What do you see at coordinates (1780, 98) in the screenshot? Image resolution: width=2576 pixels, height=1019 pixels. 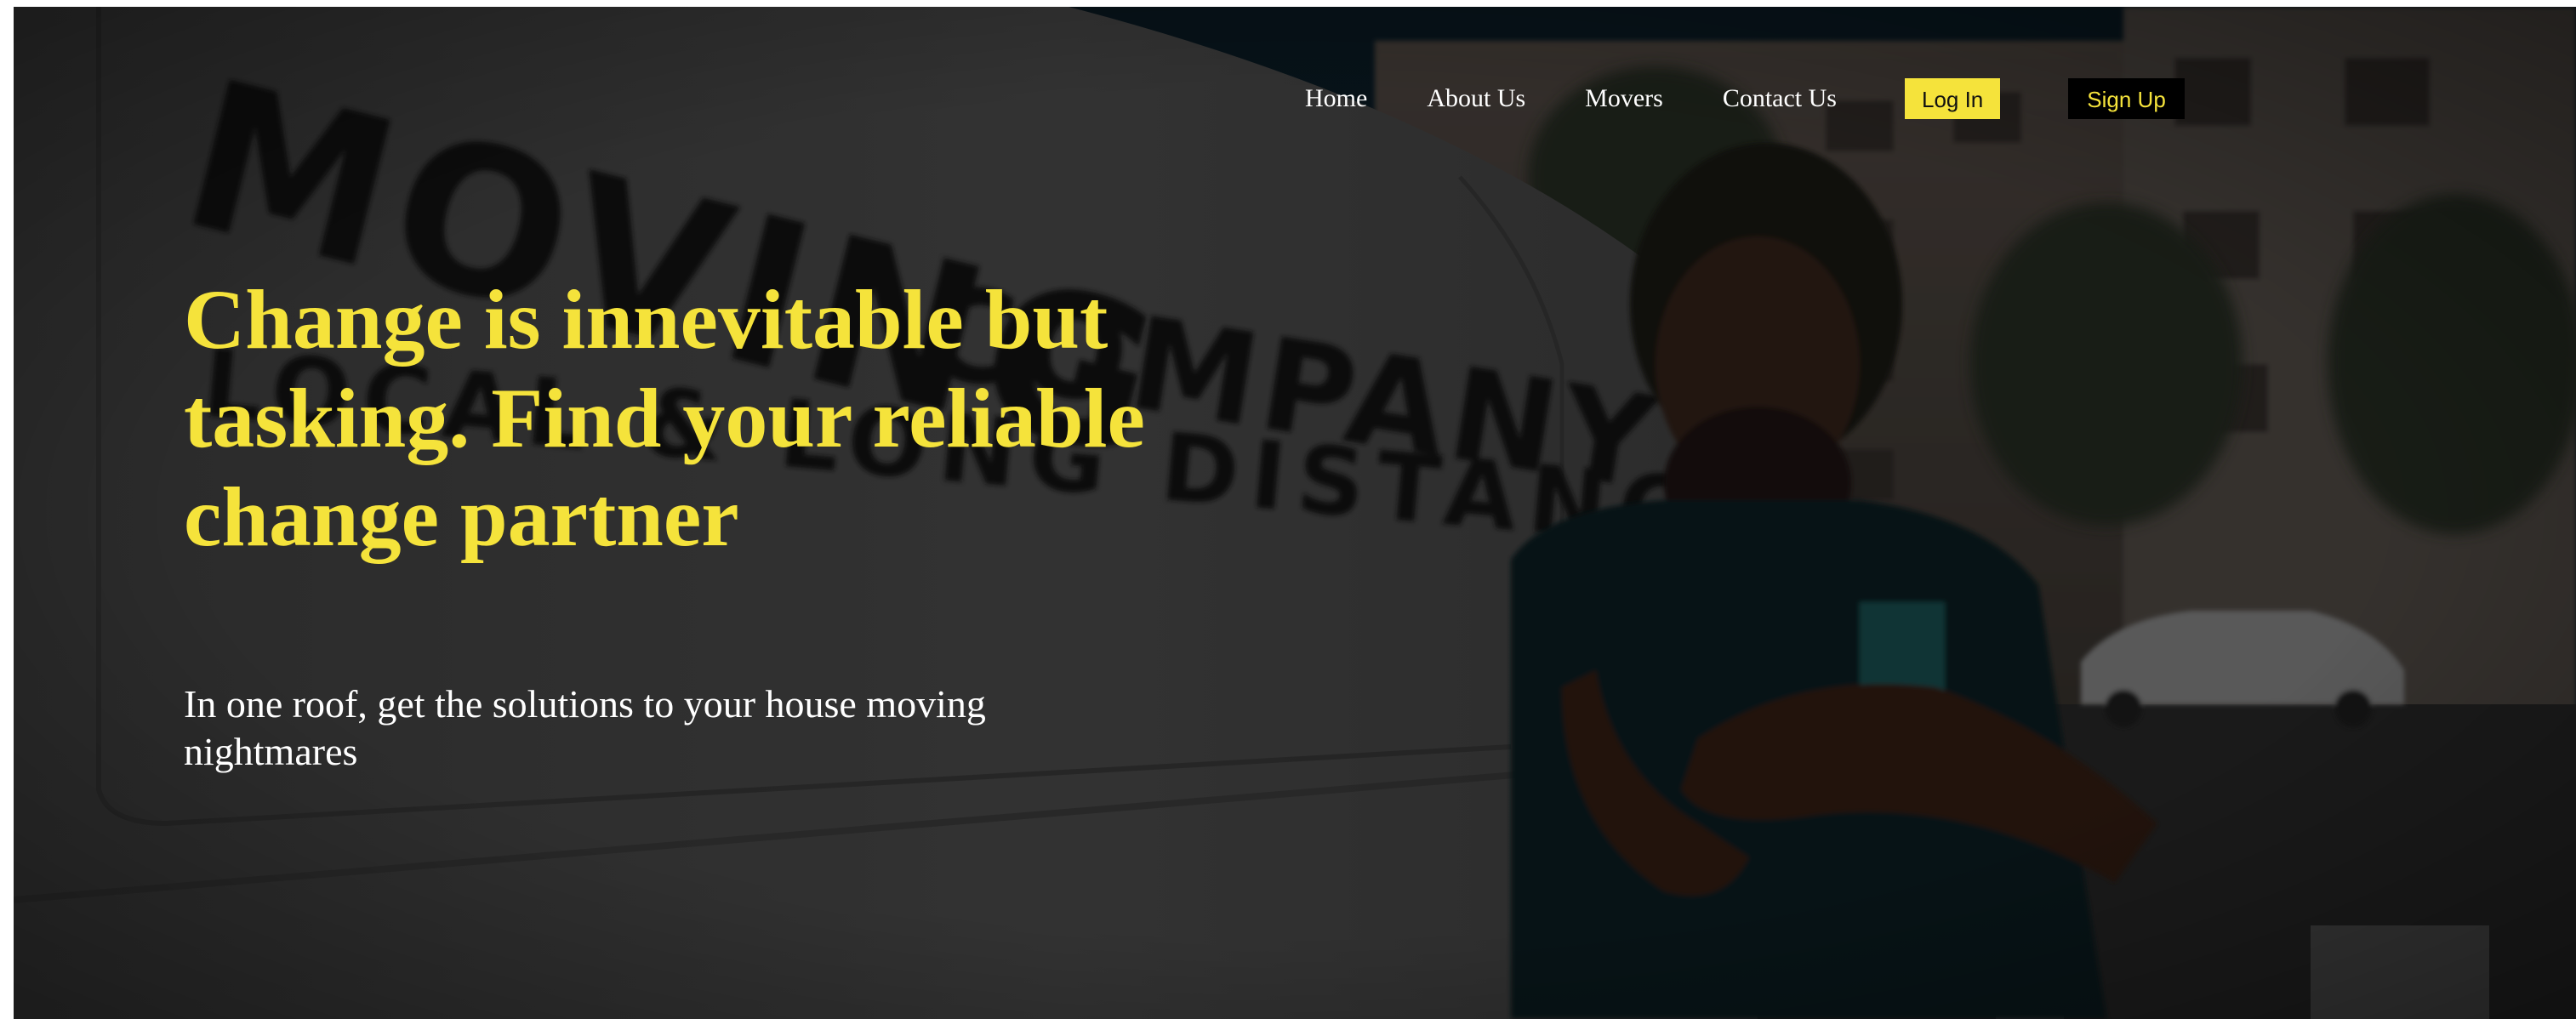 I see `nav-link-contact-us: Contact Us` at bounding box center [1780, 98].